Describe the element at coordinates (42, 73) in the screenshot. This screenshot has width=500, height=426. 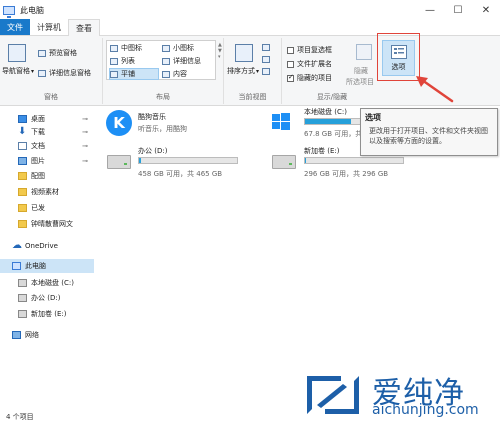
I see `details-pane-icon` at that location.